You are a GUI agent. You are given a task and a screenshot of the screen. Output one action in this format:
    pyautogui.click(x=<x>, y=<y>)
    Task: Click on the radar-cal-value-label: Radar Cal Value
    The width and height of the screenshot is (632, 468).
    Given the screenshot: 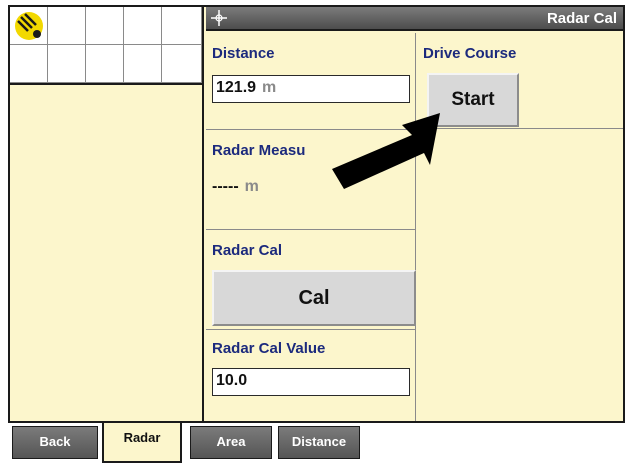 What is the action you would take?
    pyautogui.click(x=269, y=348)
    